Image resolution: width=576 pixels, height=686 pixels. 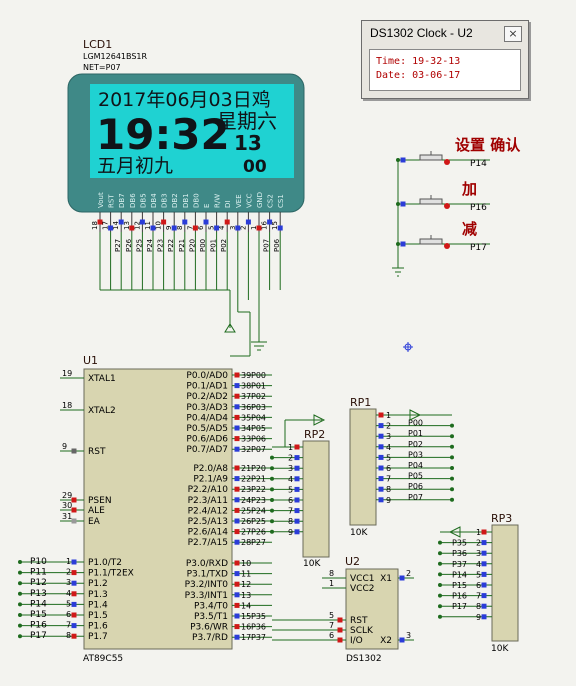 What do you see at coordinates (207, 397) in the screenshot?
I see `u1-pin-name: P0.2/AD2` at bounding box center [207, 397].